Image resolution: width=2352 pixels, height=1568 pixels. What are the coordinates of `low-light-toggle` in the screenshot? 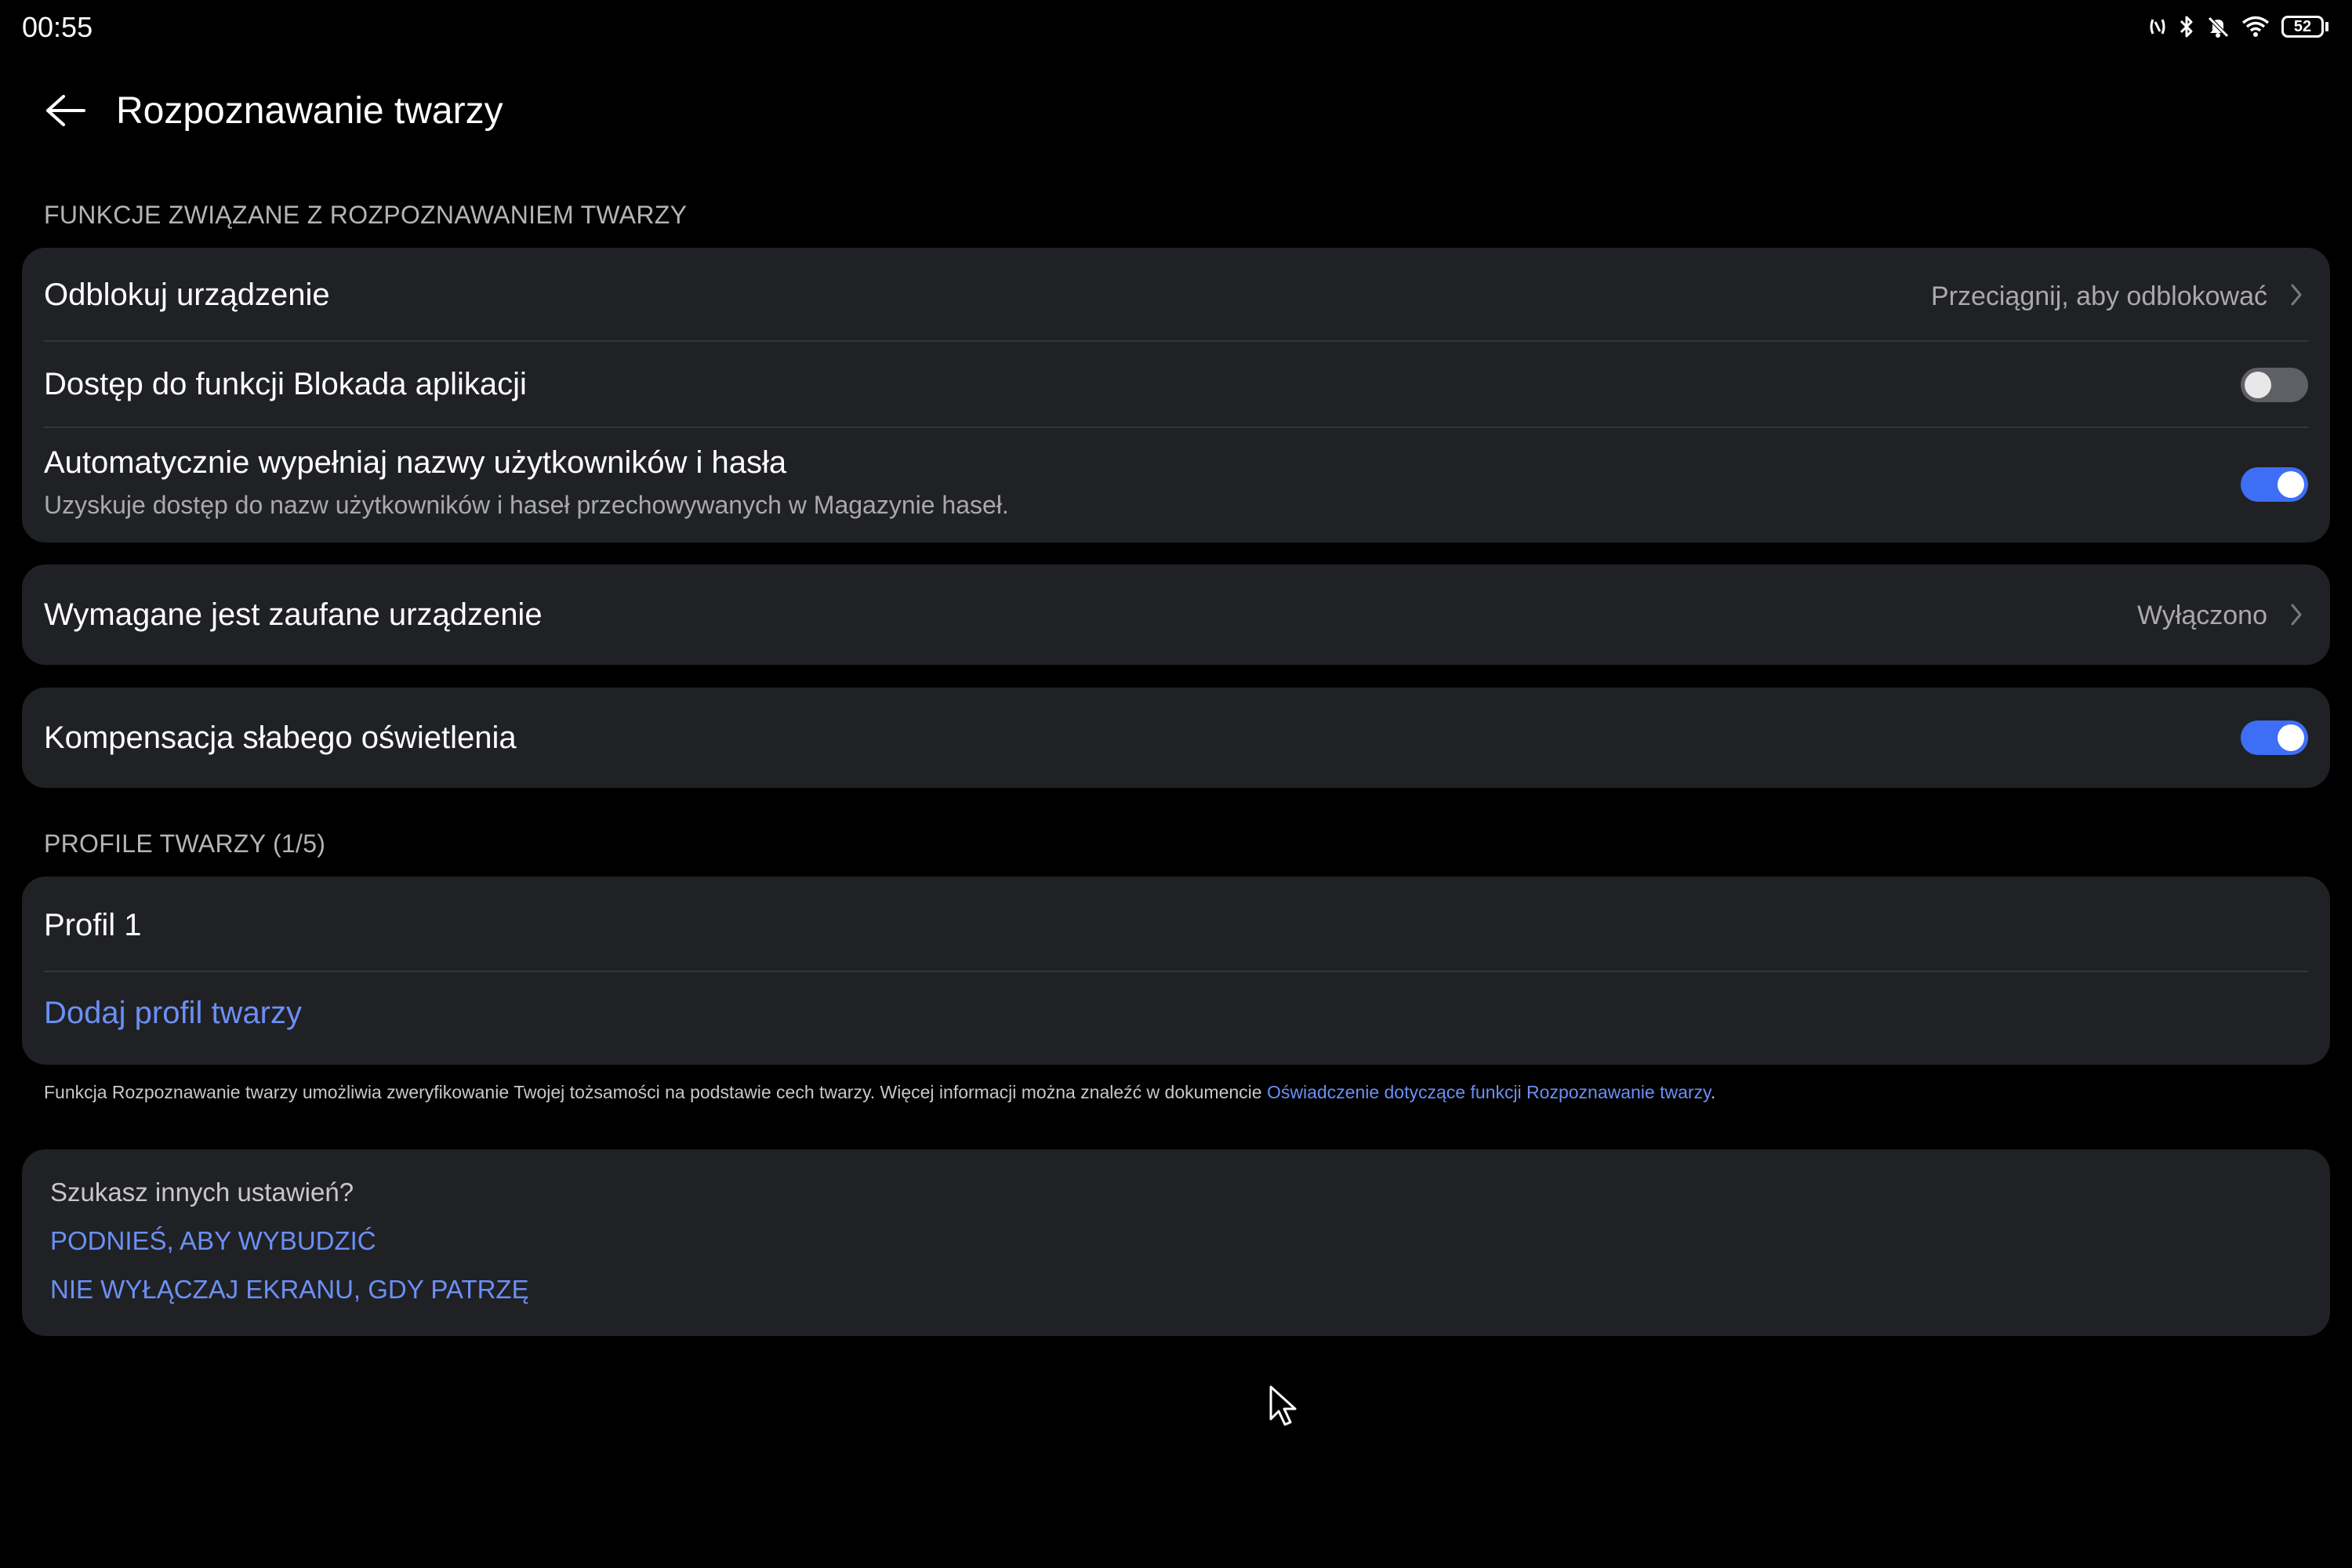 It's located at (2274, 737).